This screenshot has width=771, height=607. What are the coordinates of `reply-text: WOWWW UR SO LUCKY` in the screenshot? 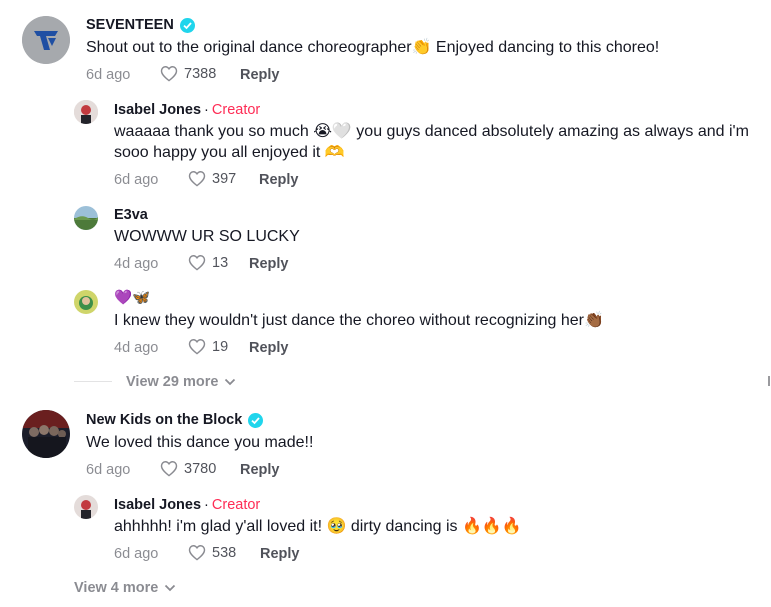 It's located at (207, 236).